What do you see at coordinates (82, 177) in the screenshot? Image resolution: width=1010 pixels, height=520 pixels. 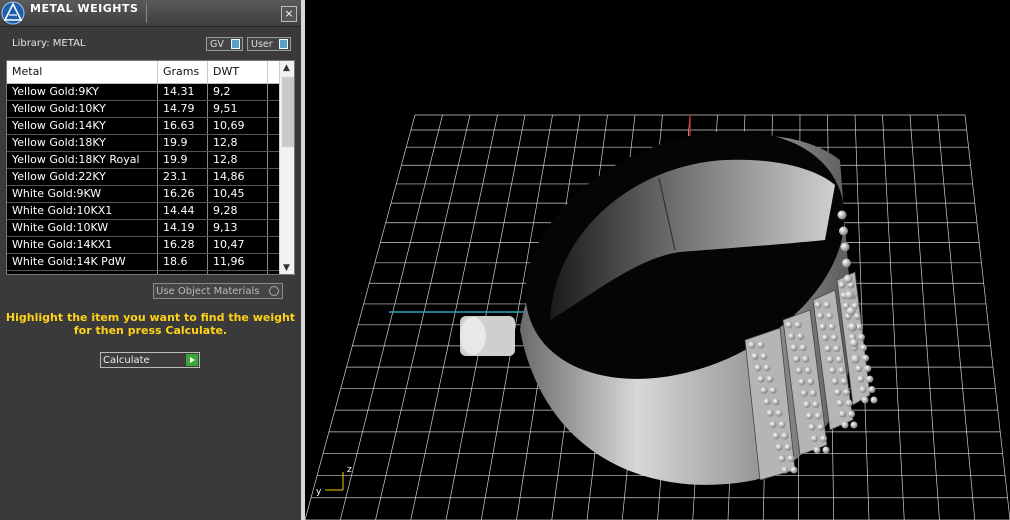 I see `metal-cell: Yellow Gold:22KY` at bounding box center [82, 177].